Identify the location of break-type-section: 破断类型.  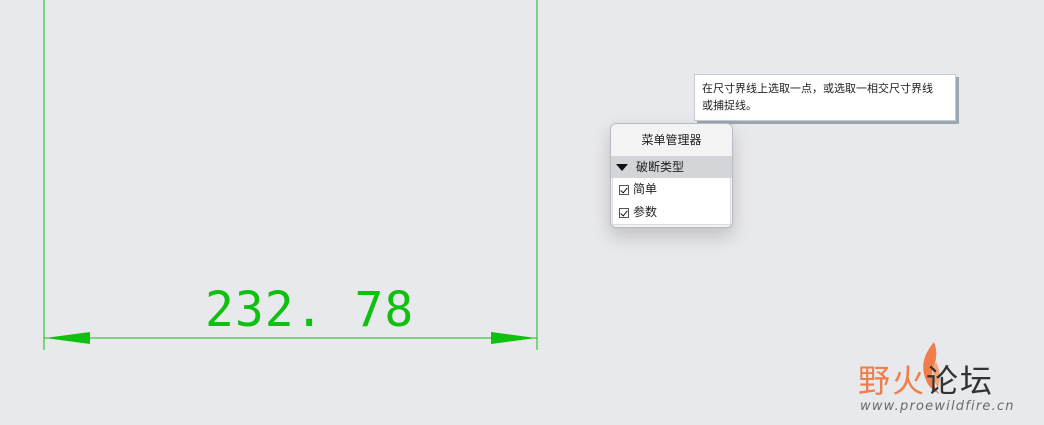
(671, 167).